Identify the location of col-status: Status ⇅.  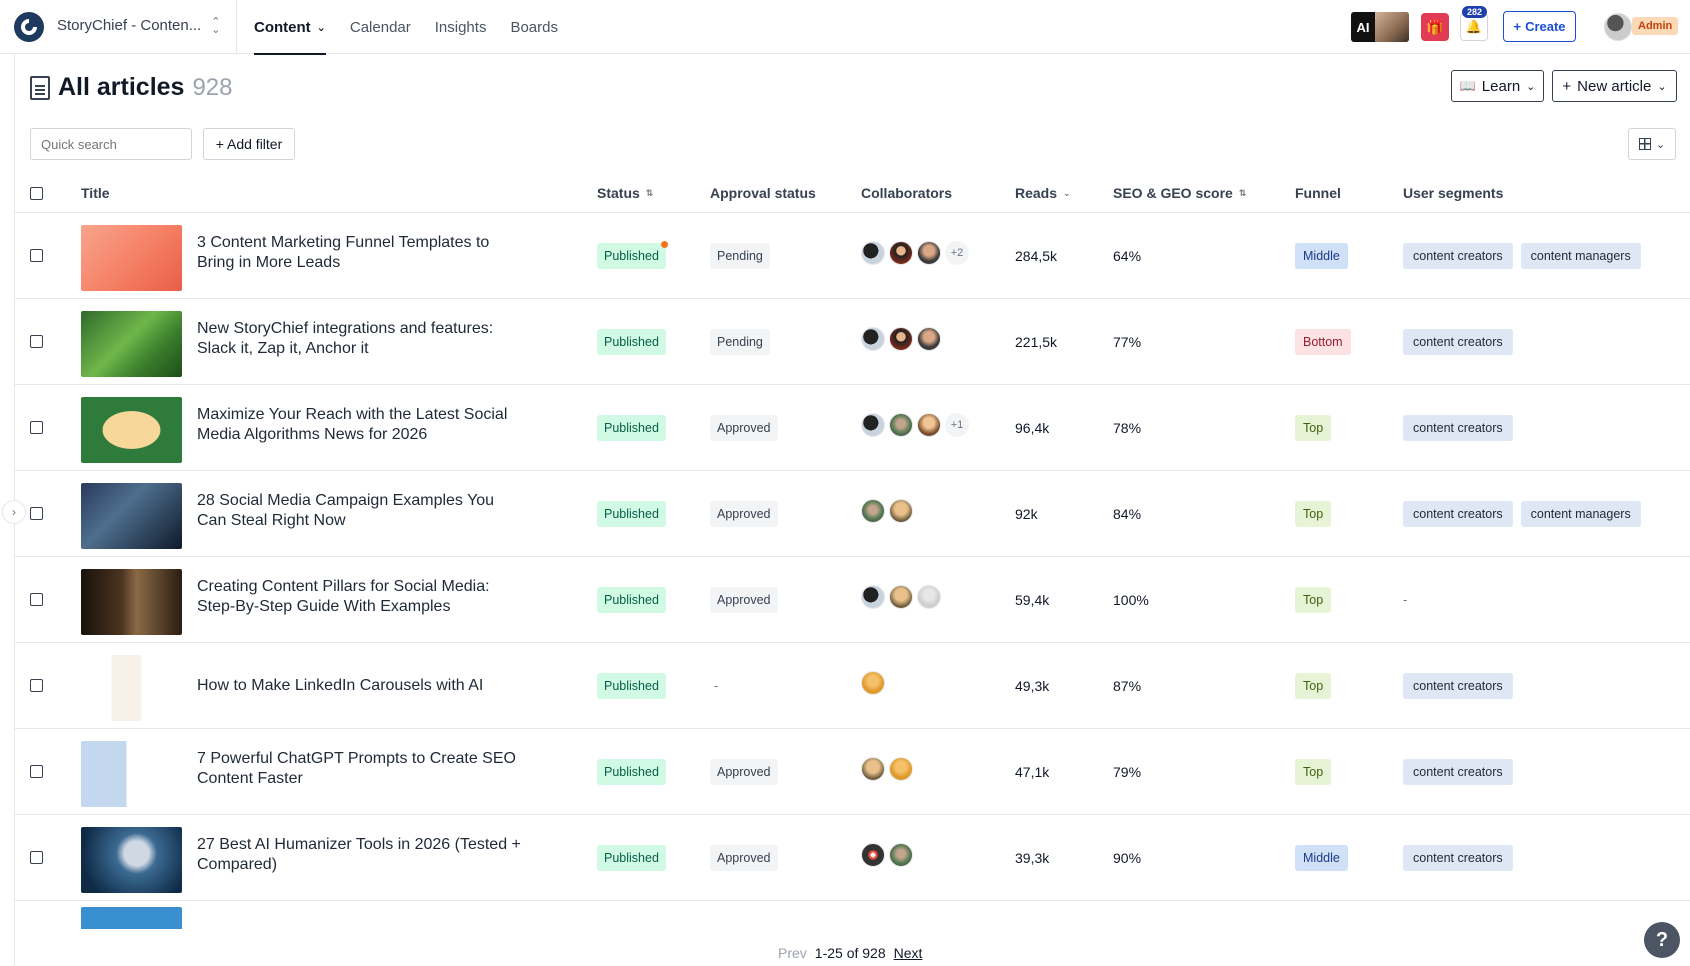
(625, 193).